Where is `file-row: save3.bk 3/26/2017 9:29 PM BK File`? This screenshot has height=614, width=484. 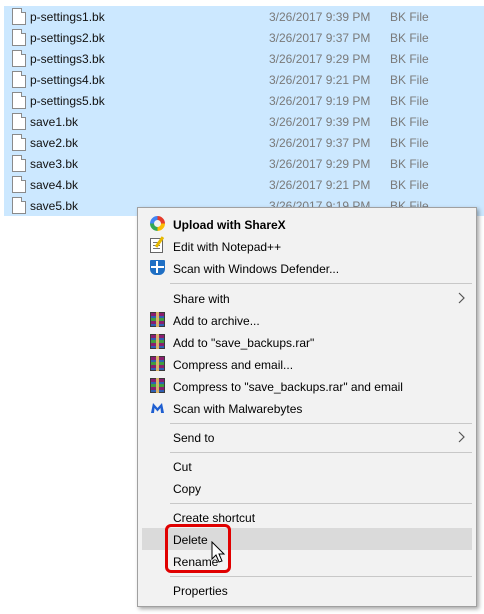
file-row: save3.bk 3/26/2017 9:29 PM BK File is located at coordinates (244, 163).